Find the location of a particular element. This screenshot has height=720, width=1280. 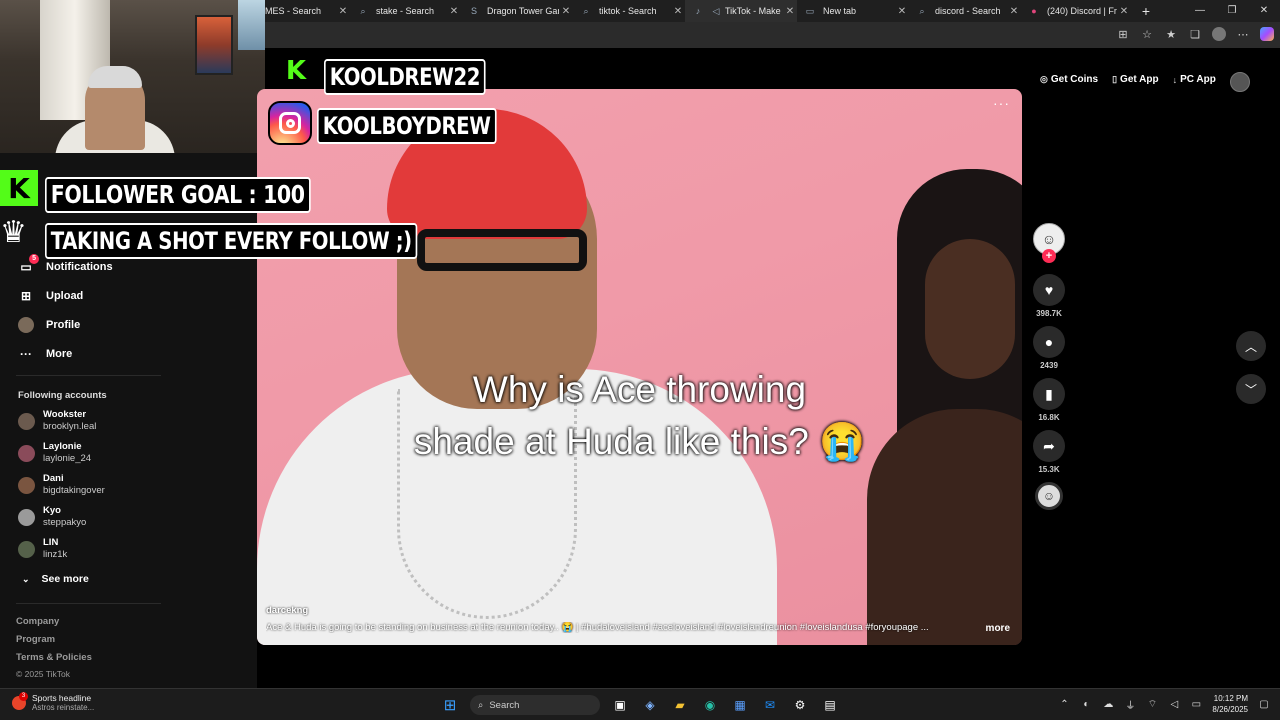

restore-icon: ❐ is located at coordinates (1232, 11).